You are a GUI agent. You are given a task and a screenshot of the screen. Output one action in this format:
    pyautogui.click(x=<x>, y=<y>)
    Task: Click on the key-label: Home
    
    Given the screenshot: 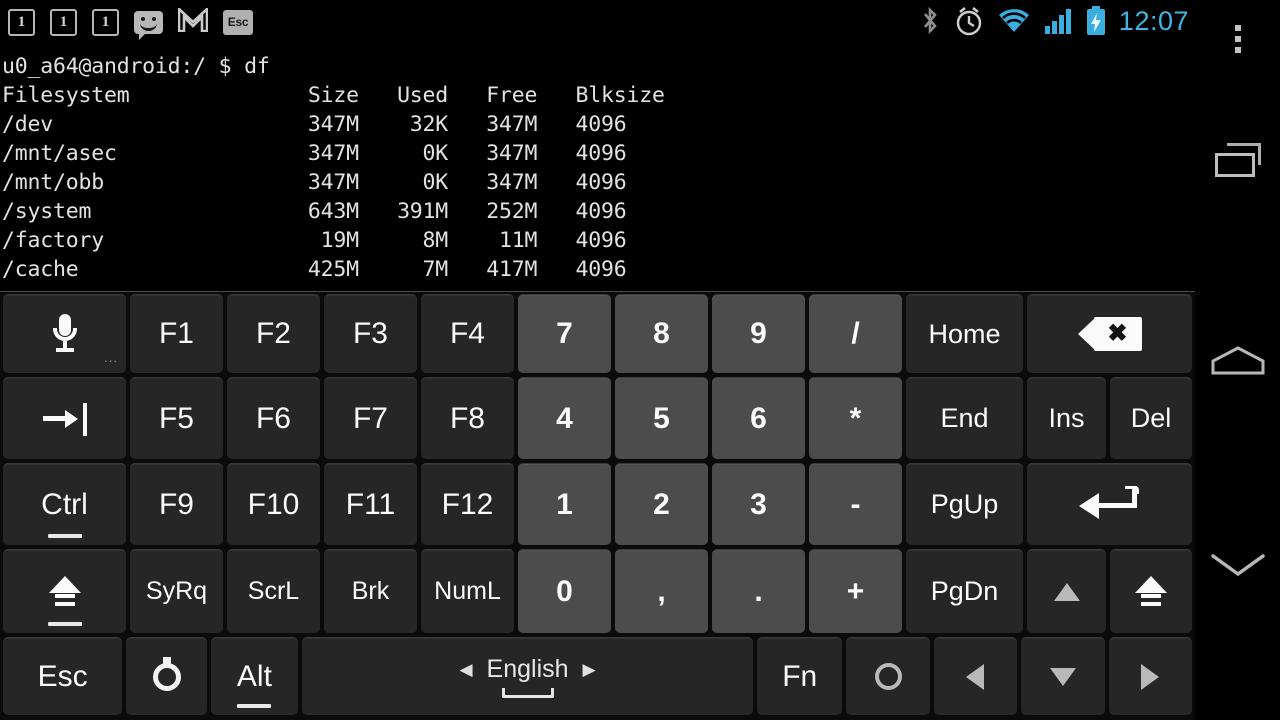 What is the action you would take?
    pyautogui.click(x=964, y=333)
    